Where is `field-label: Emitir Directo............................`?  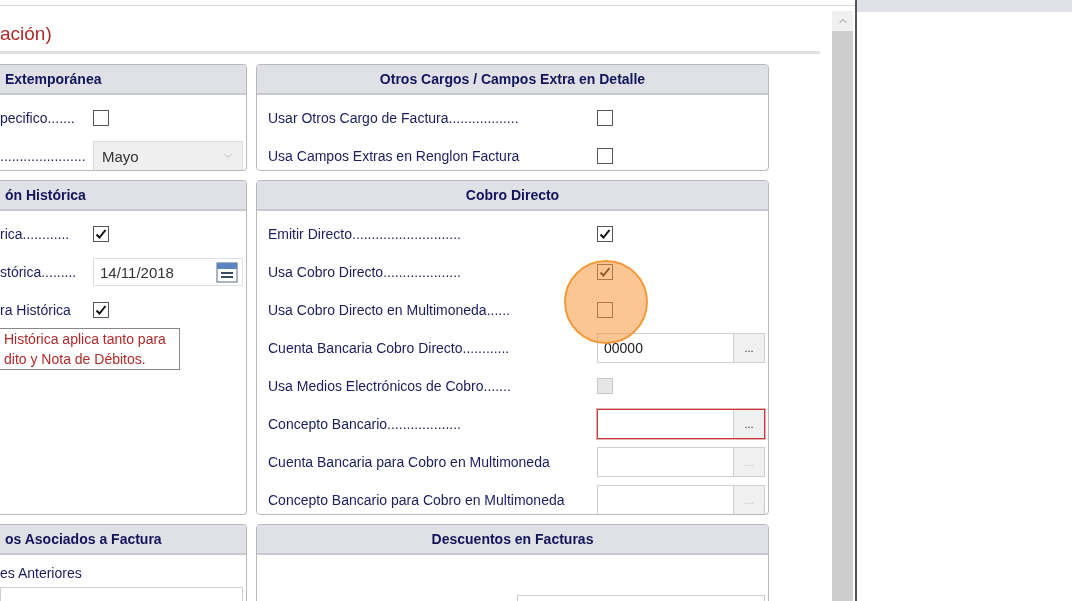
field-label: Emitir Directo............................ is located at coordinates (365, 234).